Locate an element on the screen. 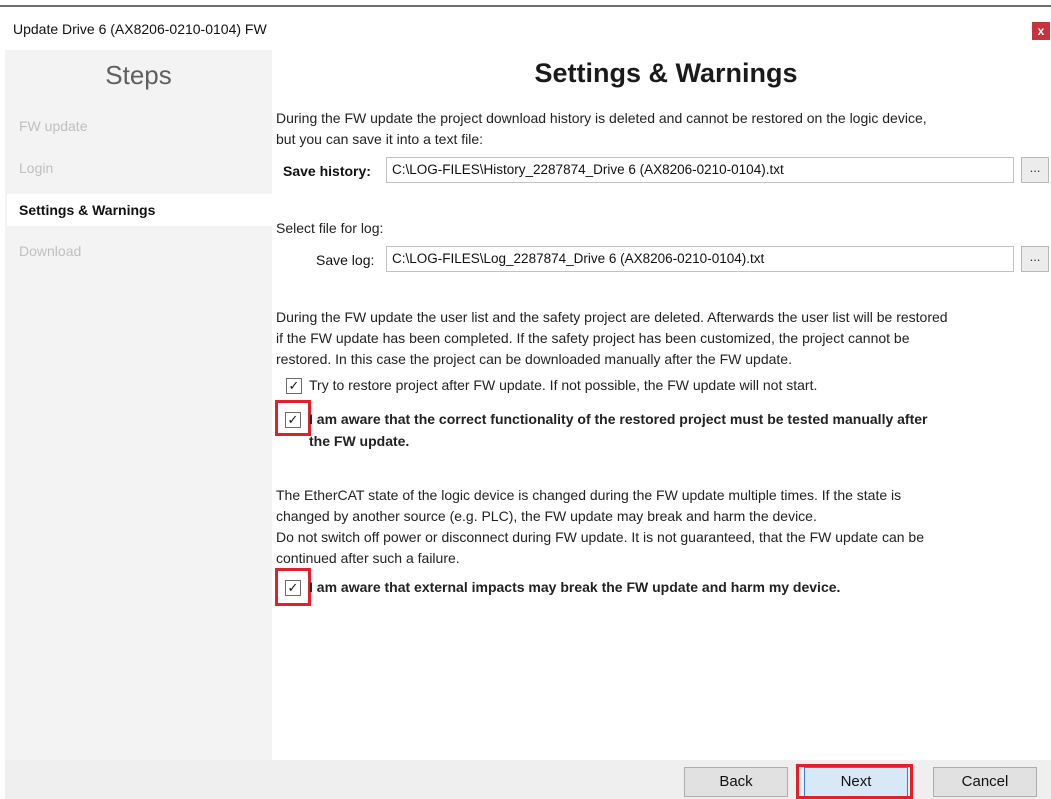 The width and height of the screenshot is (1051, 799). ethercat-info-line-4: continued after such a failure. is located at coordinates (368, 558).